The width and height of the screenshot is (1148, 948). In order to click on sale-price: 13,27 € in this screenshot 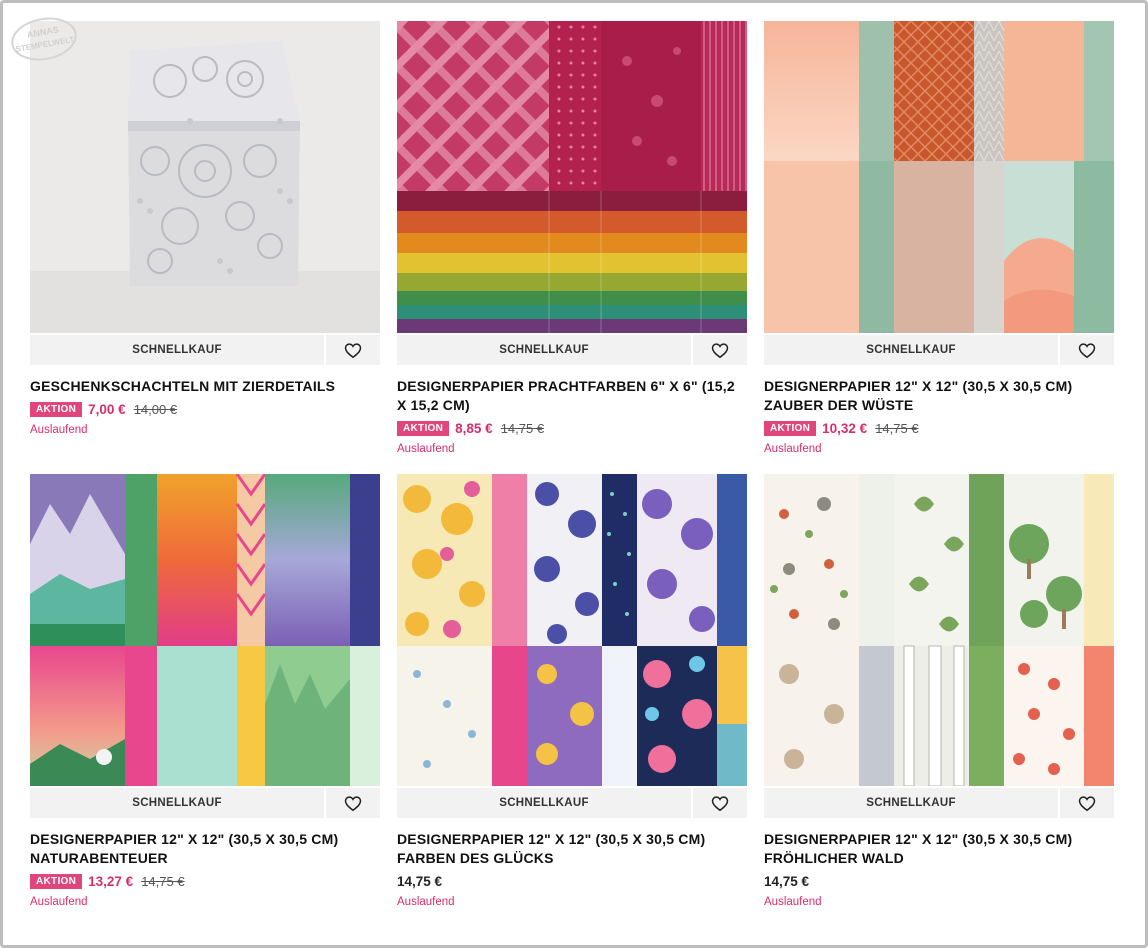, I will do `click(111, 881)`.